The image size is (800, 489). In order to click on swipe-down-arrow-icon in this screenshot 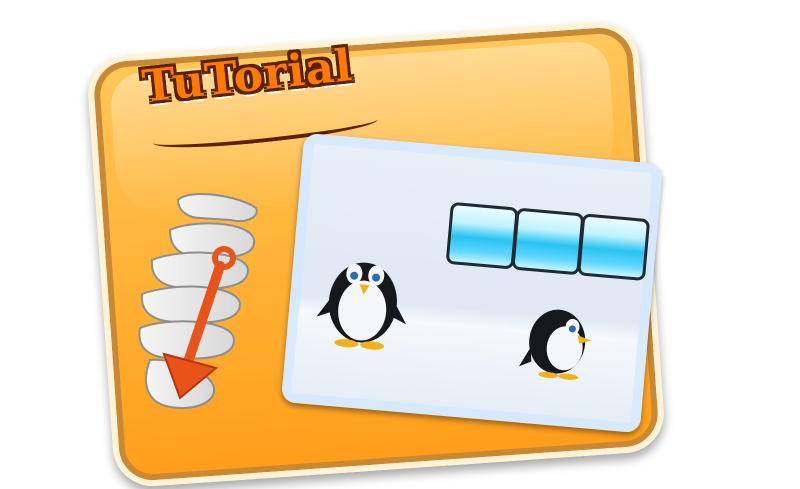, I will do `click(199, 323)`.